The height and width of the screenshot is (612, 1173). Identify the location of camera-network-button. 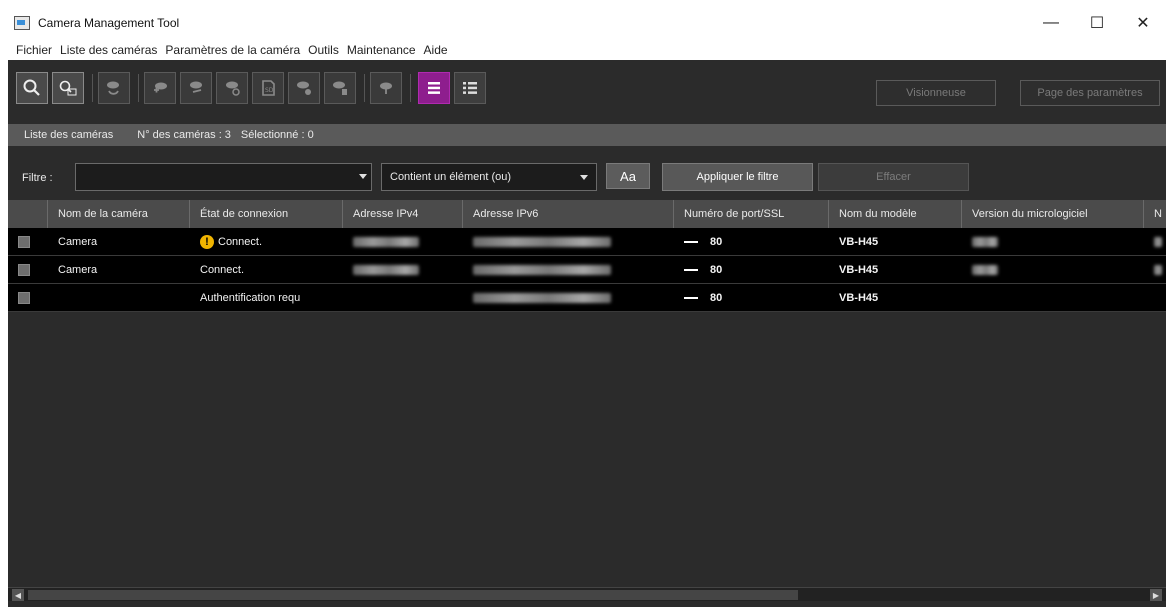
(232, 88).